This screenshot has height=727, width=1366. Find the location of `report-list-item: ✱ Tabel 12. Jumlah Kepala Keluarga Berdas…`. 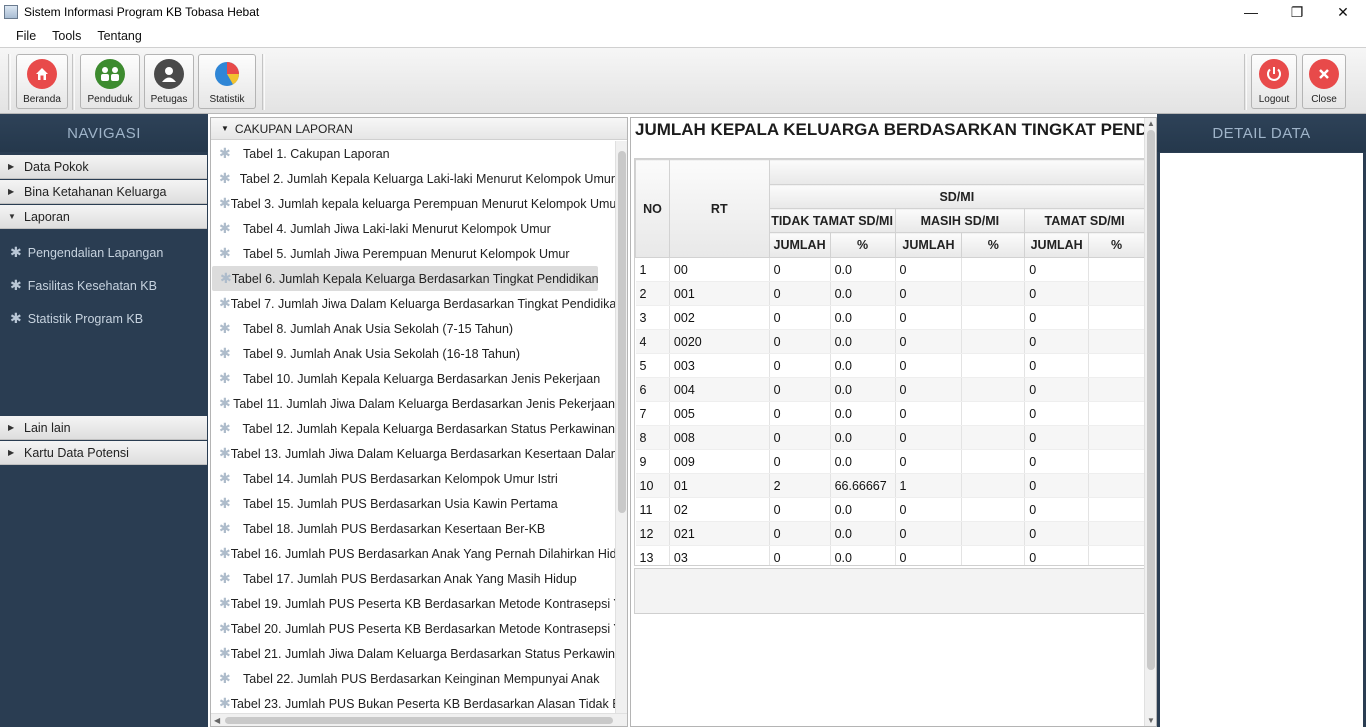

report-list-item: ✱ Tabel 12. Jumlah Kepala Keluarga Berdas… is located at coordinates (413, 428).